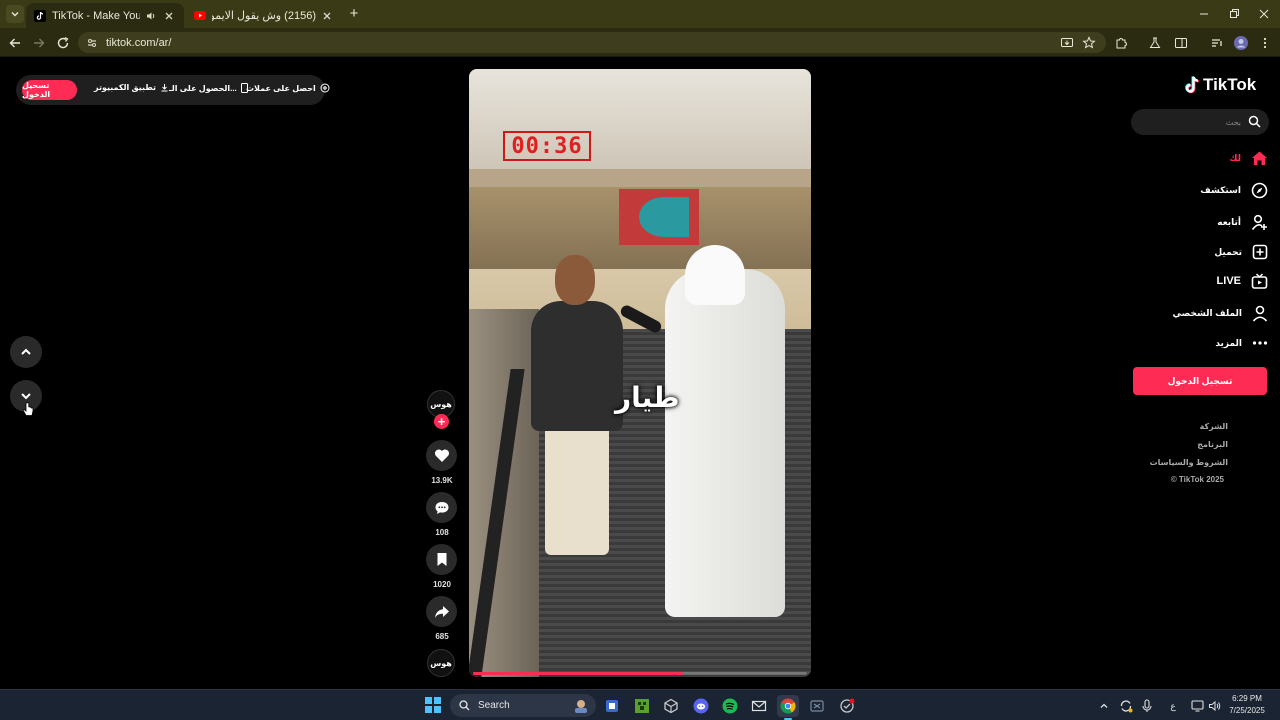 The width and height of the screenshot is (1280, 720). What do you see at coordinates (1204, 252) in the screenshot?
I see `sidebar-item-upload: تحميل` at bounding box center [1204, 252].